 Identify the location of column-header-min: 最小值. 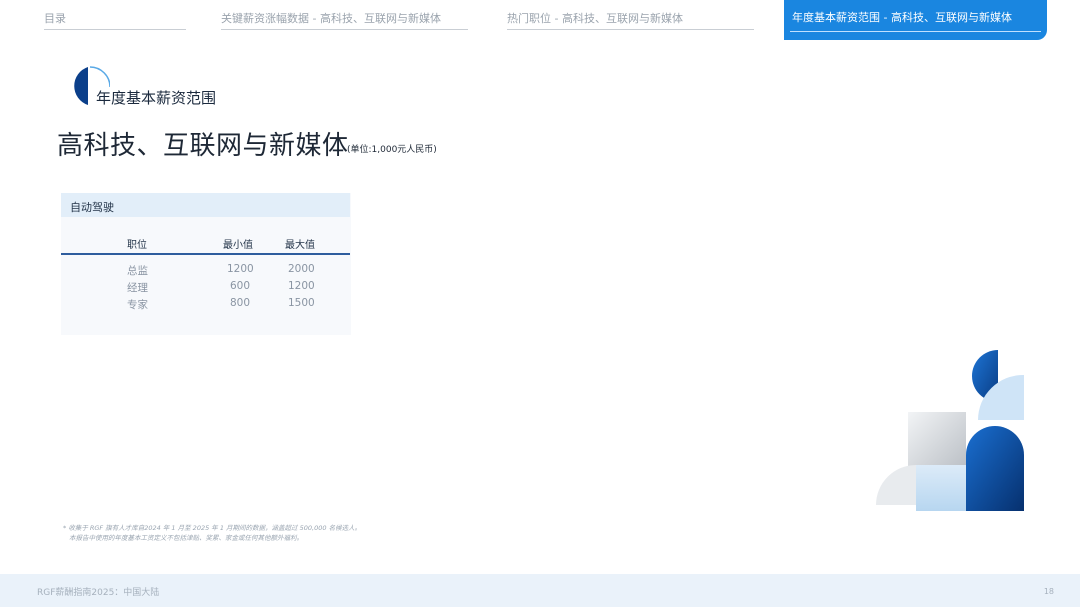
(238, 245).